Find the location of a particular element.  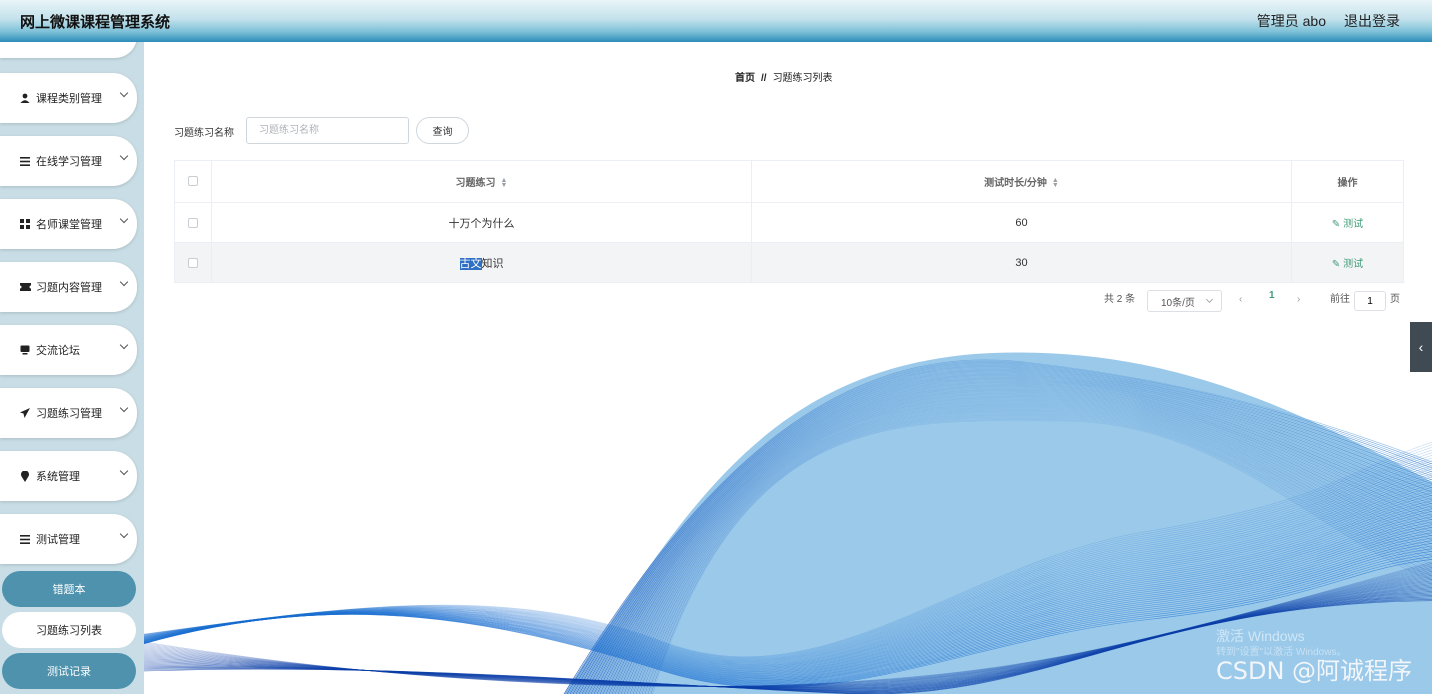

goto-page-field is located at coordinates (1370, 301).